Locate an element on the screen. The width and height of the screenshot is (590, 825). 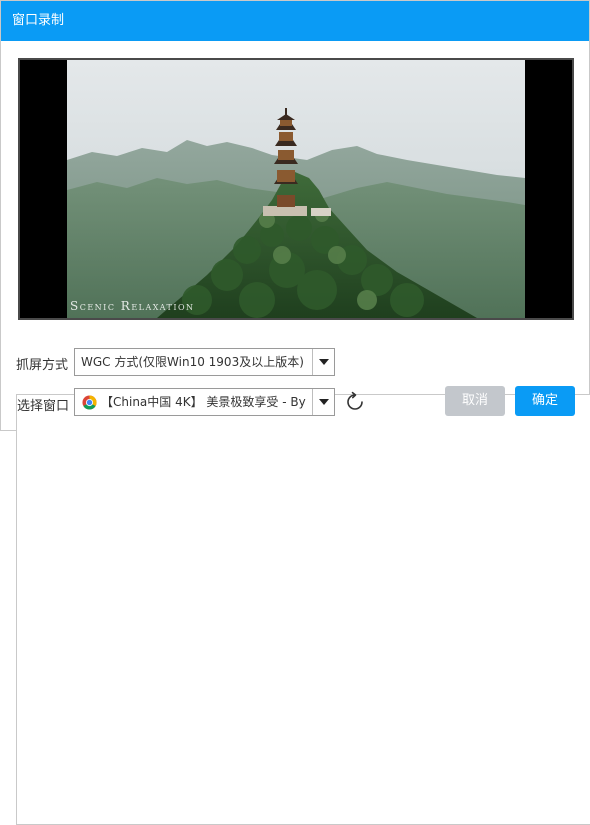
ok-button: 确定 is located at coordinates (545, 401).